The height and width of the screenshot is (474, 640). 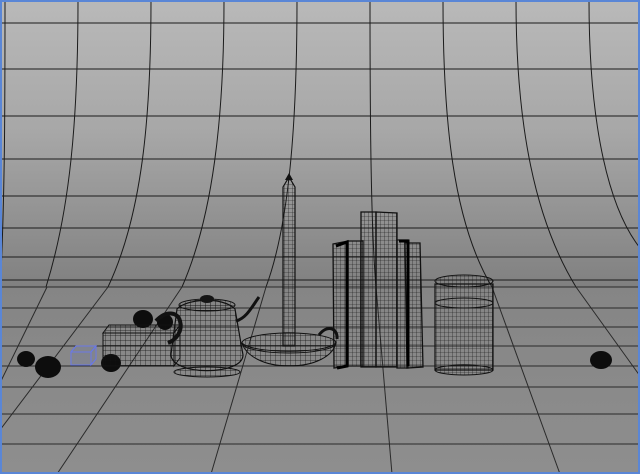 I want to click on book-block, so click(x=141, y=345).